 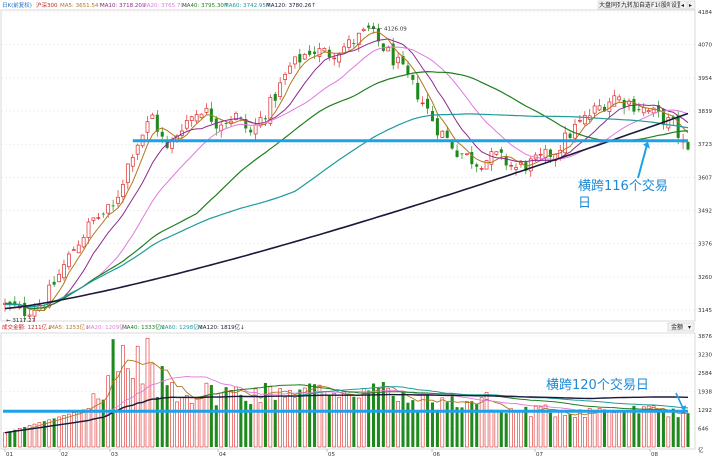 I want to click on toolbar-button-label: ◂, so click(x=682, y=5).